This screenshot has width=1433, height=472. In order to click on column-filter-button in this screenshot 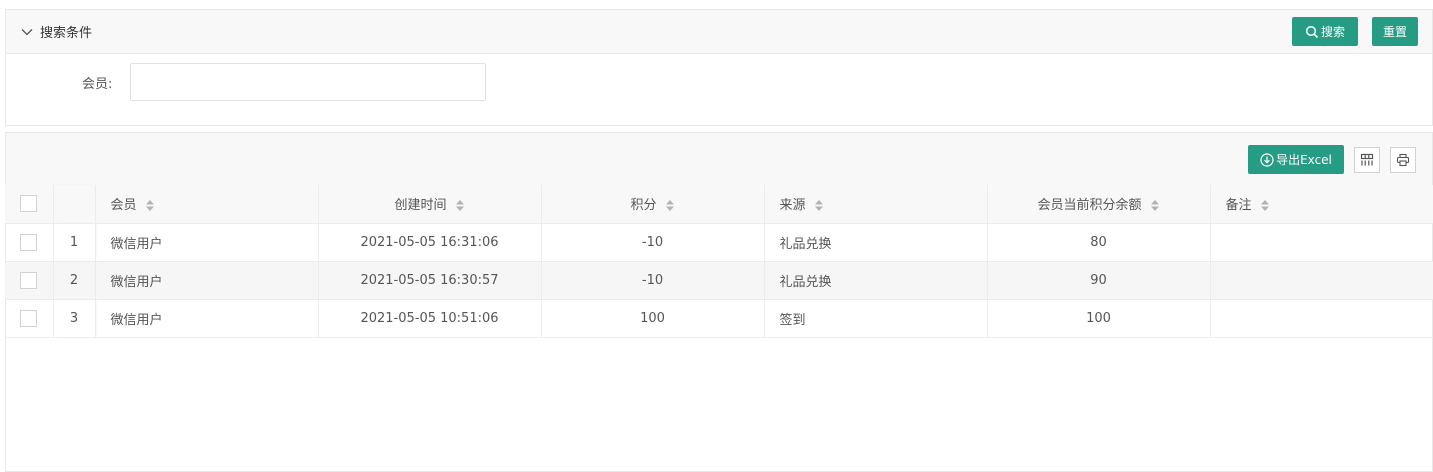, I will do `click(1367, 160)`.